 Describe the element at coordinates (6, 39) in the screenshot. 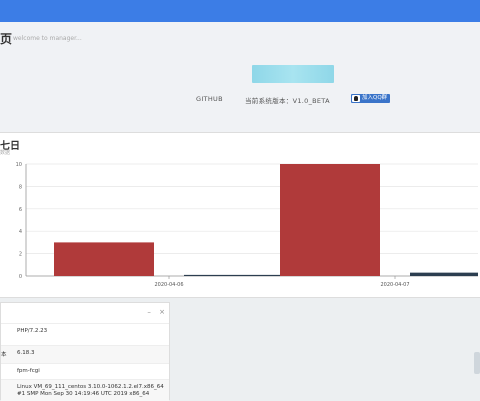

I see `page-title: 页` at that location.